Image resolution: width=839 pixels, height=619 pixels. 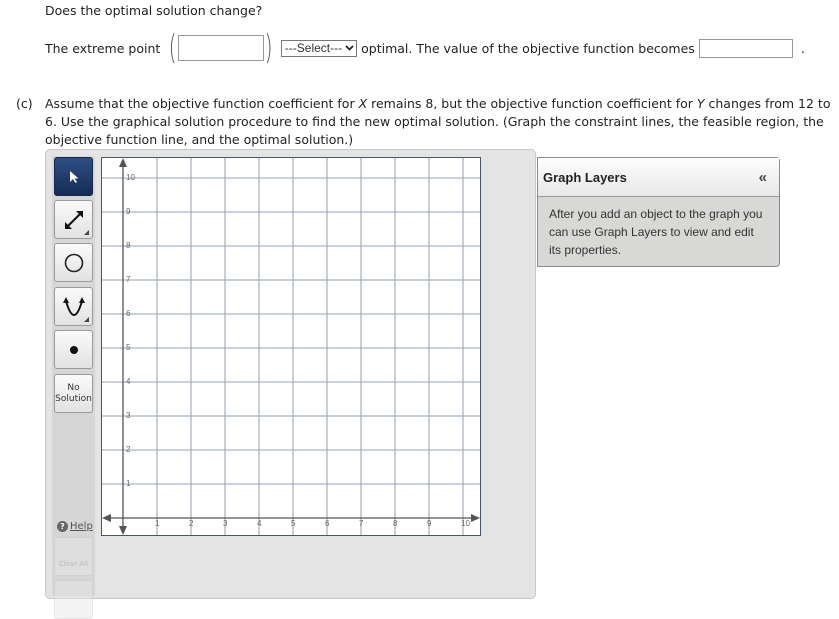 I want to click on help-icon: ?, so click(x=62, y=526).